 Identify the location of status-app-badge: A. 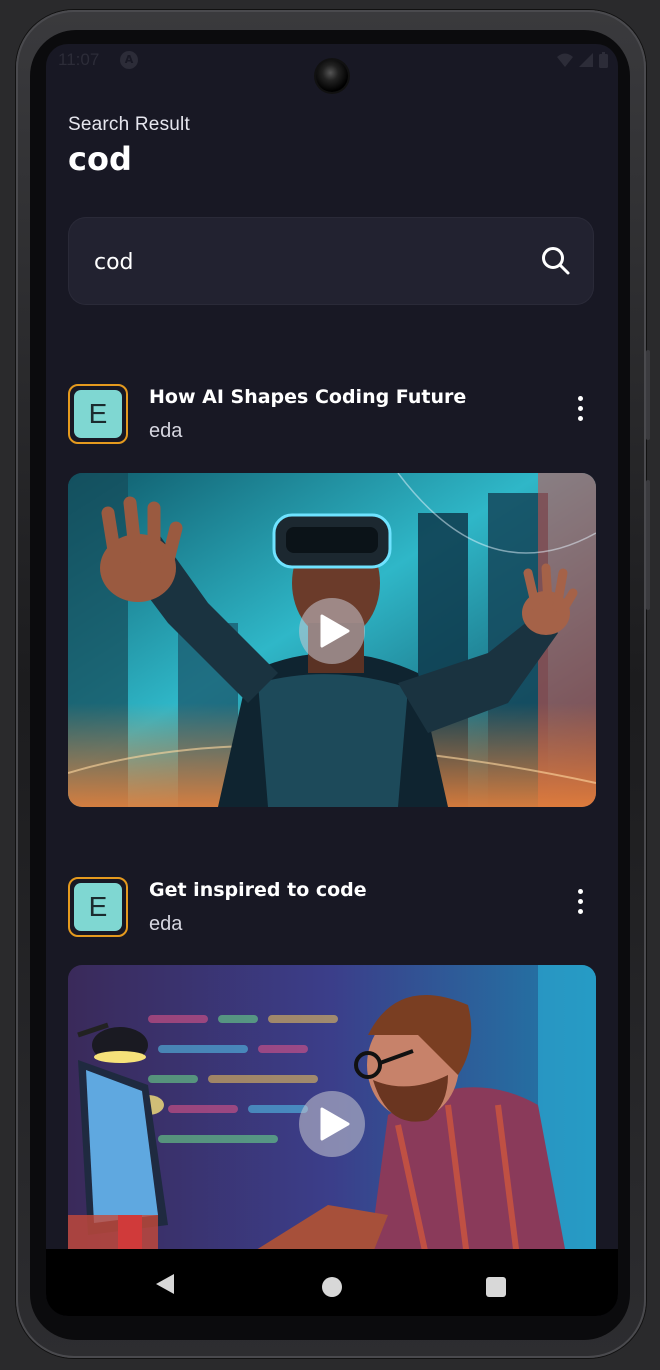
(129, 60).